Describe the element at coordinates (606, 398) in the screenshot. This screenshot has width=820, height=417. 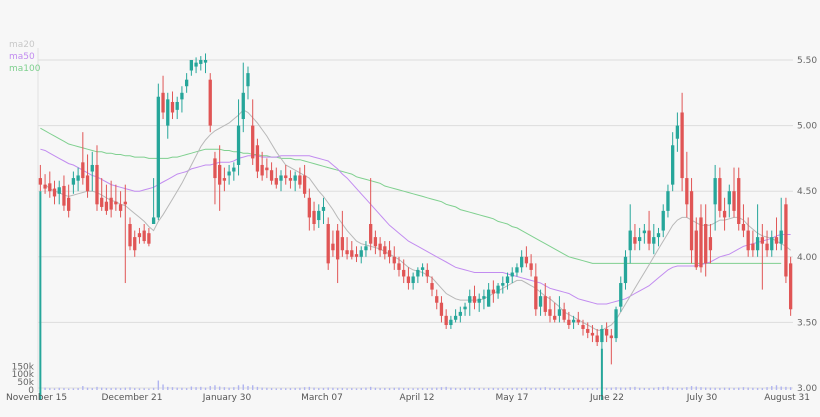
I see `x-tick-label: June 22` at that location.